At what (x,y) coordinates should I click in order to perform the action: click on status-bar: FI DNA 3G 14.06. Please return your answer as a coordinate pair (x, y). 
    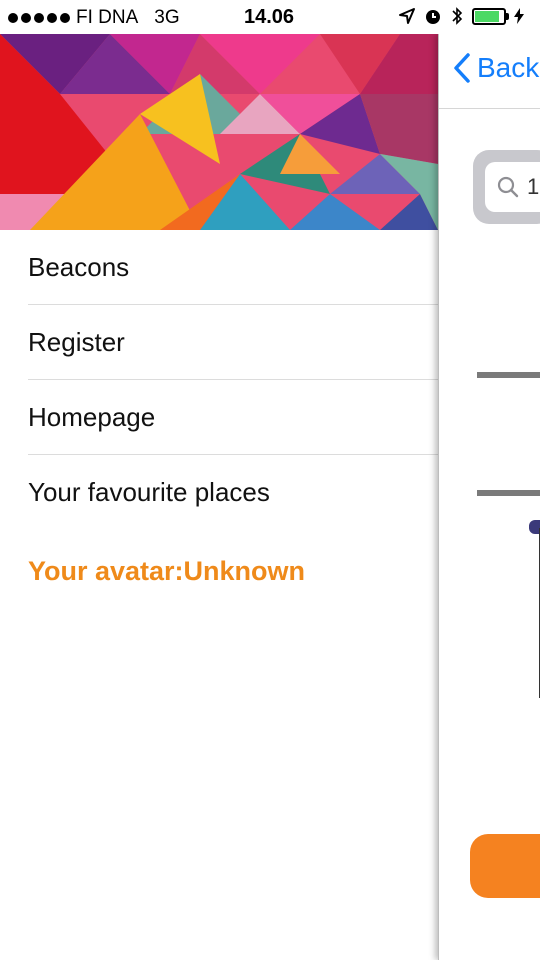
    Looking at the image, I should click on (270, 17).